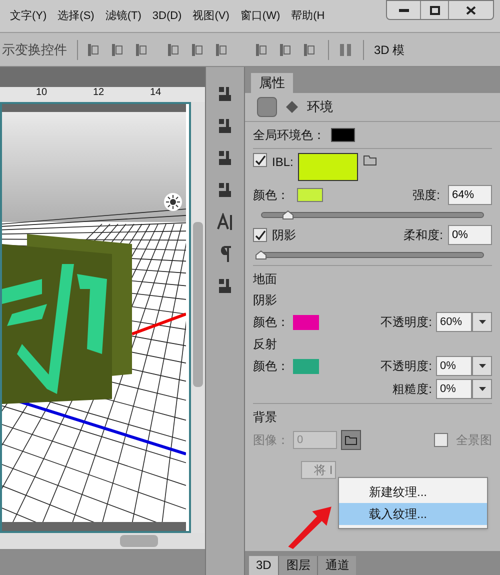 The width and height of the screenshot is (500, 575). What do you see at coordinates (336, 565) in the screenshot?
I see `panel-tab: 通道` at bounding box center [336, 565].